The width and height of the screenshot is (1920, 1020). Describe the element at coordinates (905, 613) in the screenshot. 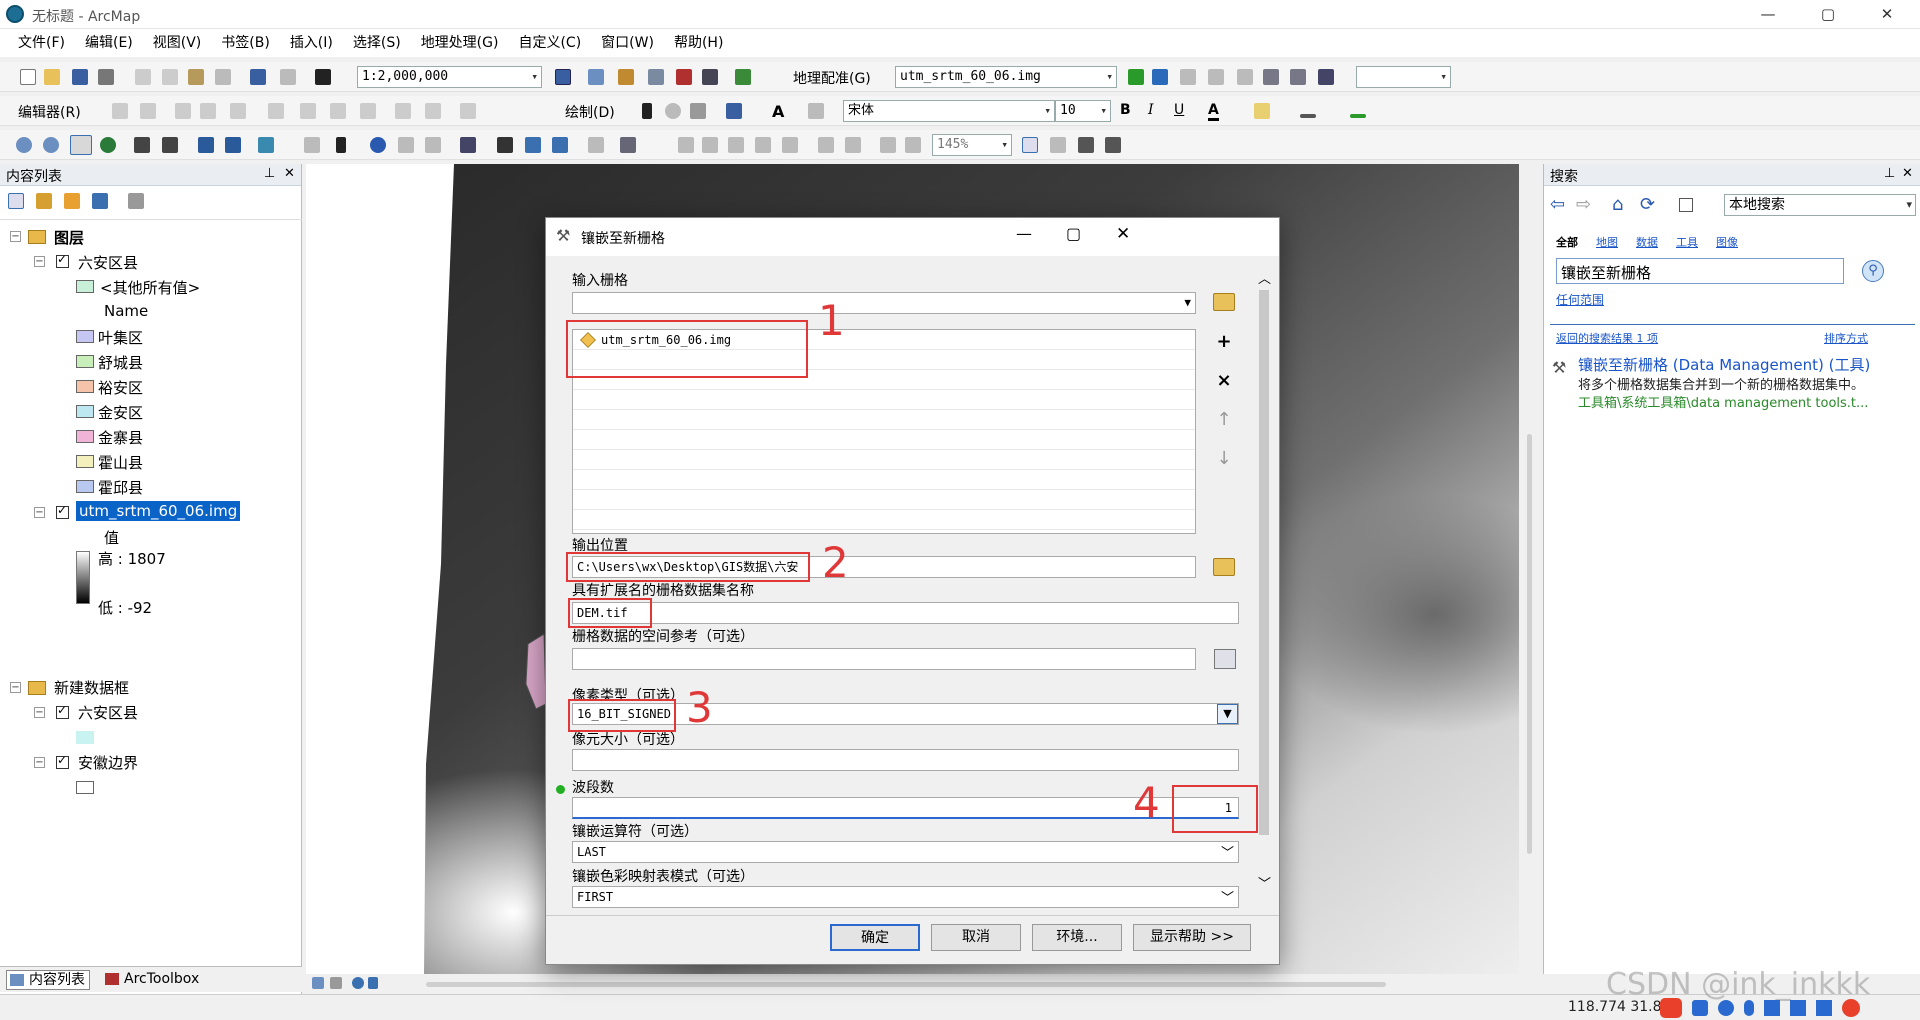

I see `dataset-name-input: DEM.tif` at that location.